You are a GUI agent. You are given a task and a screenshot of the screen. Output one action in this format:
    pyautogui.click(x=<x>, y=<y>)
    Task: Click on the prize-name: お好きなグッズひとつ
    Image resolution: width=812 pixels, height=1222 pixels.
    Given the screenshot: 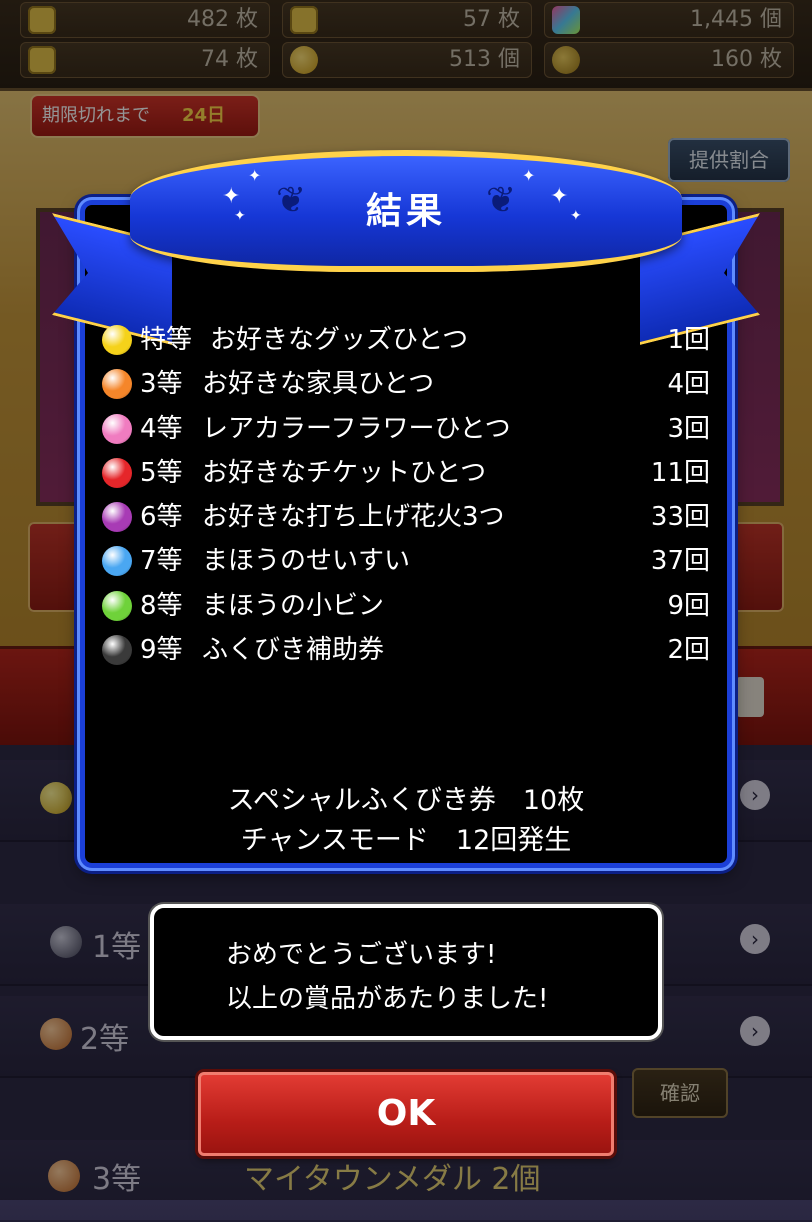 What is the action you would take?
    pyautogui.click(x=339, y=340)
    